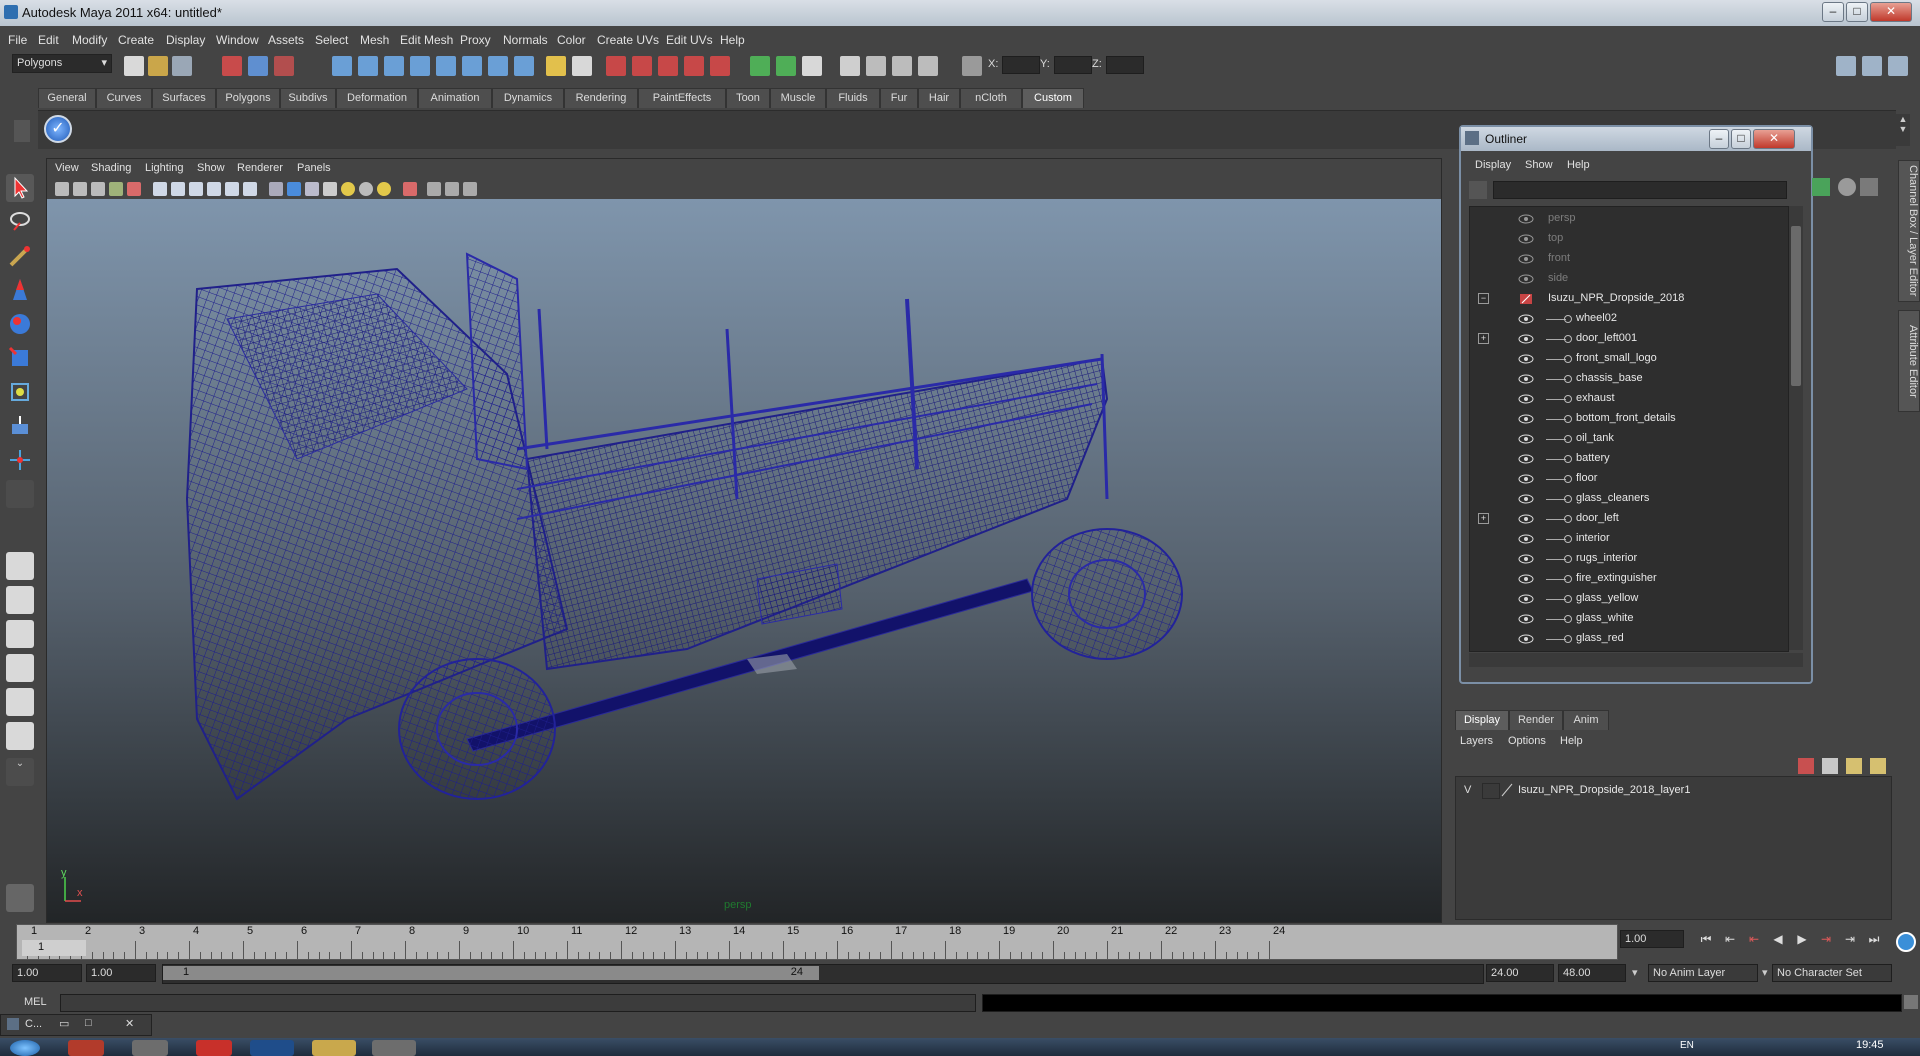  I want to click on start-button-icon, so click(25, 1048).